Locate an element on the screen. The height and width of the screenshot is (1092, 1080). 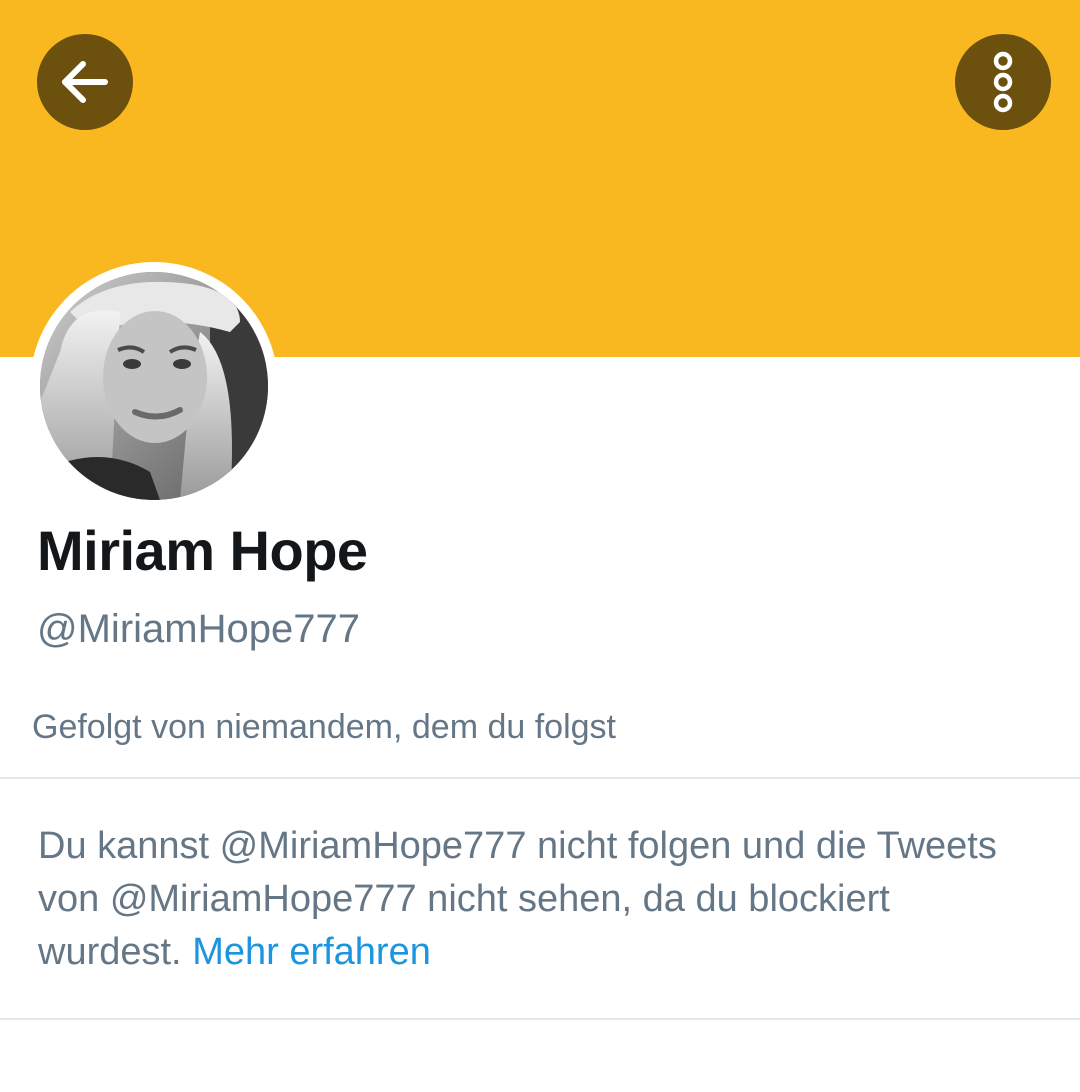
back-button is located at coordinates (85, 82).